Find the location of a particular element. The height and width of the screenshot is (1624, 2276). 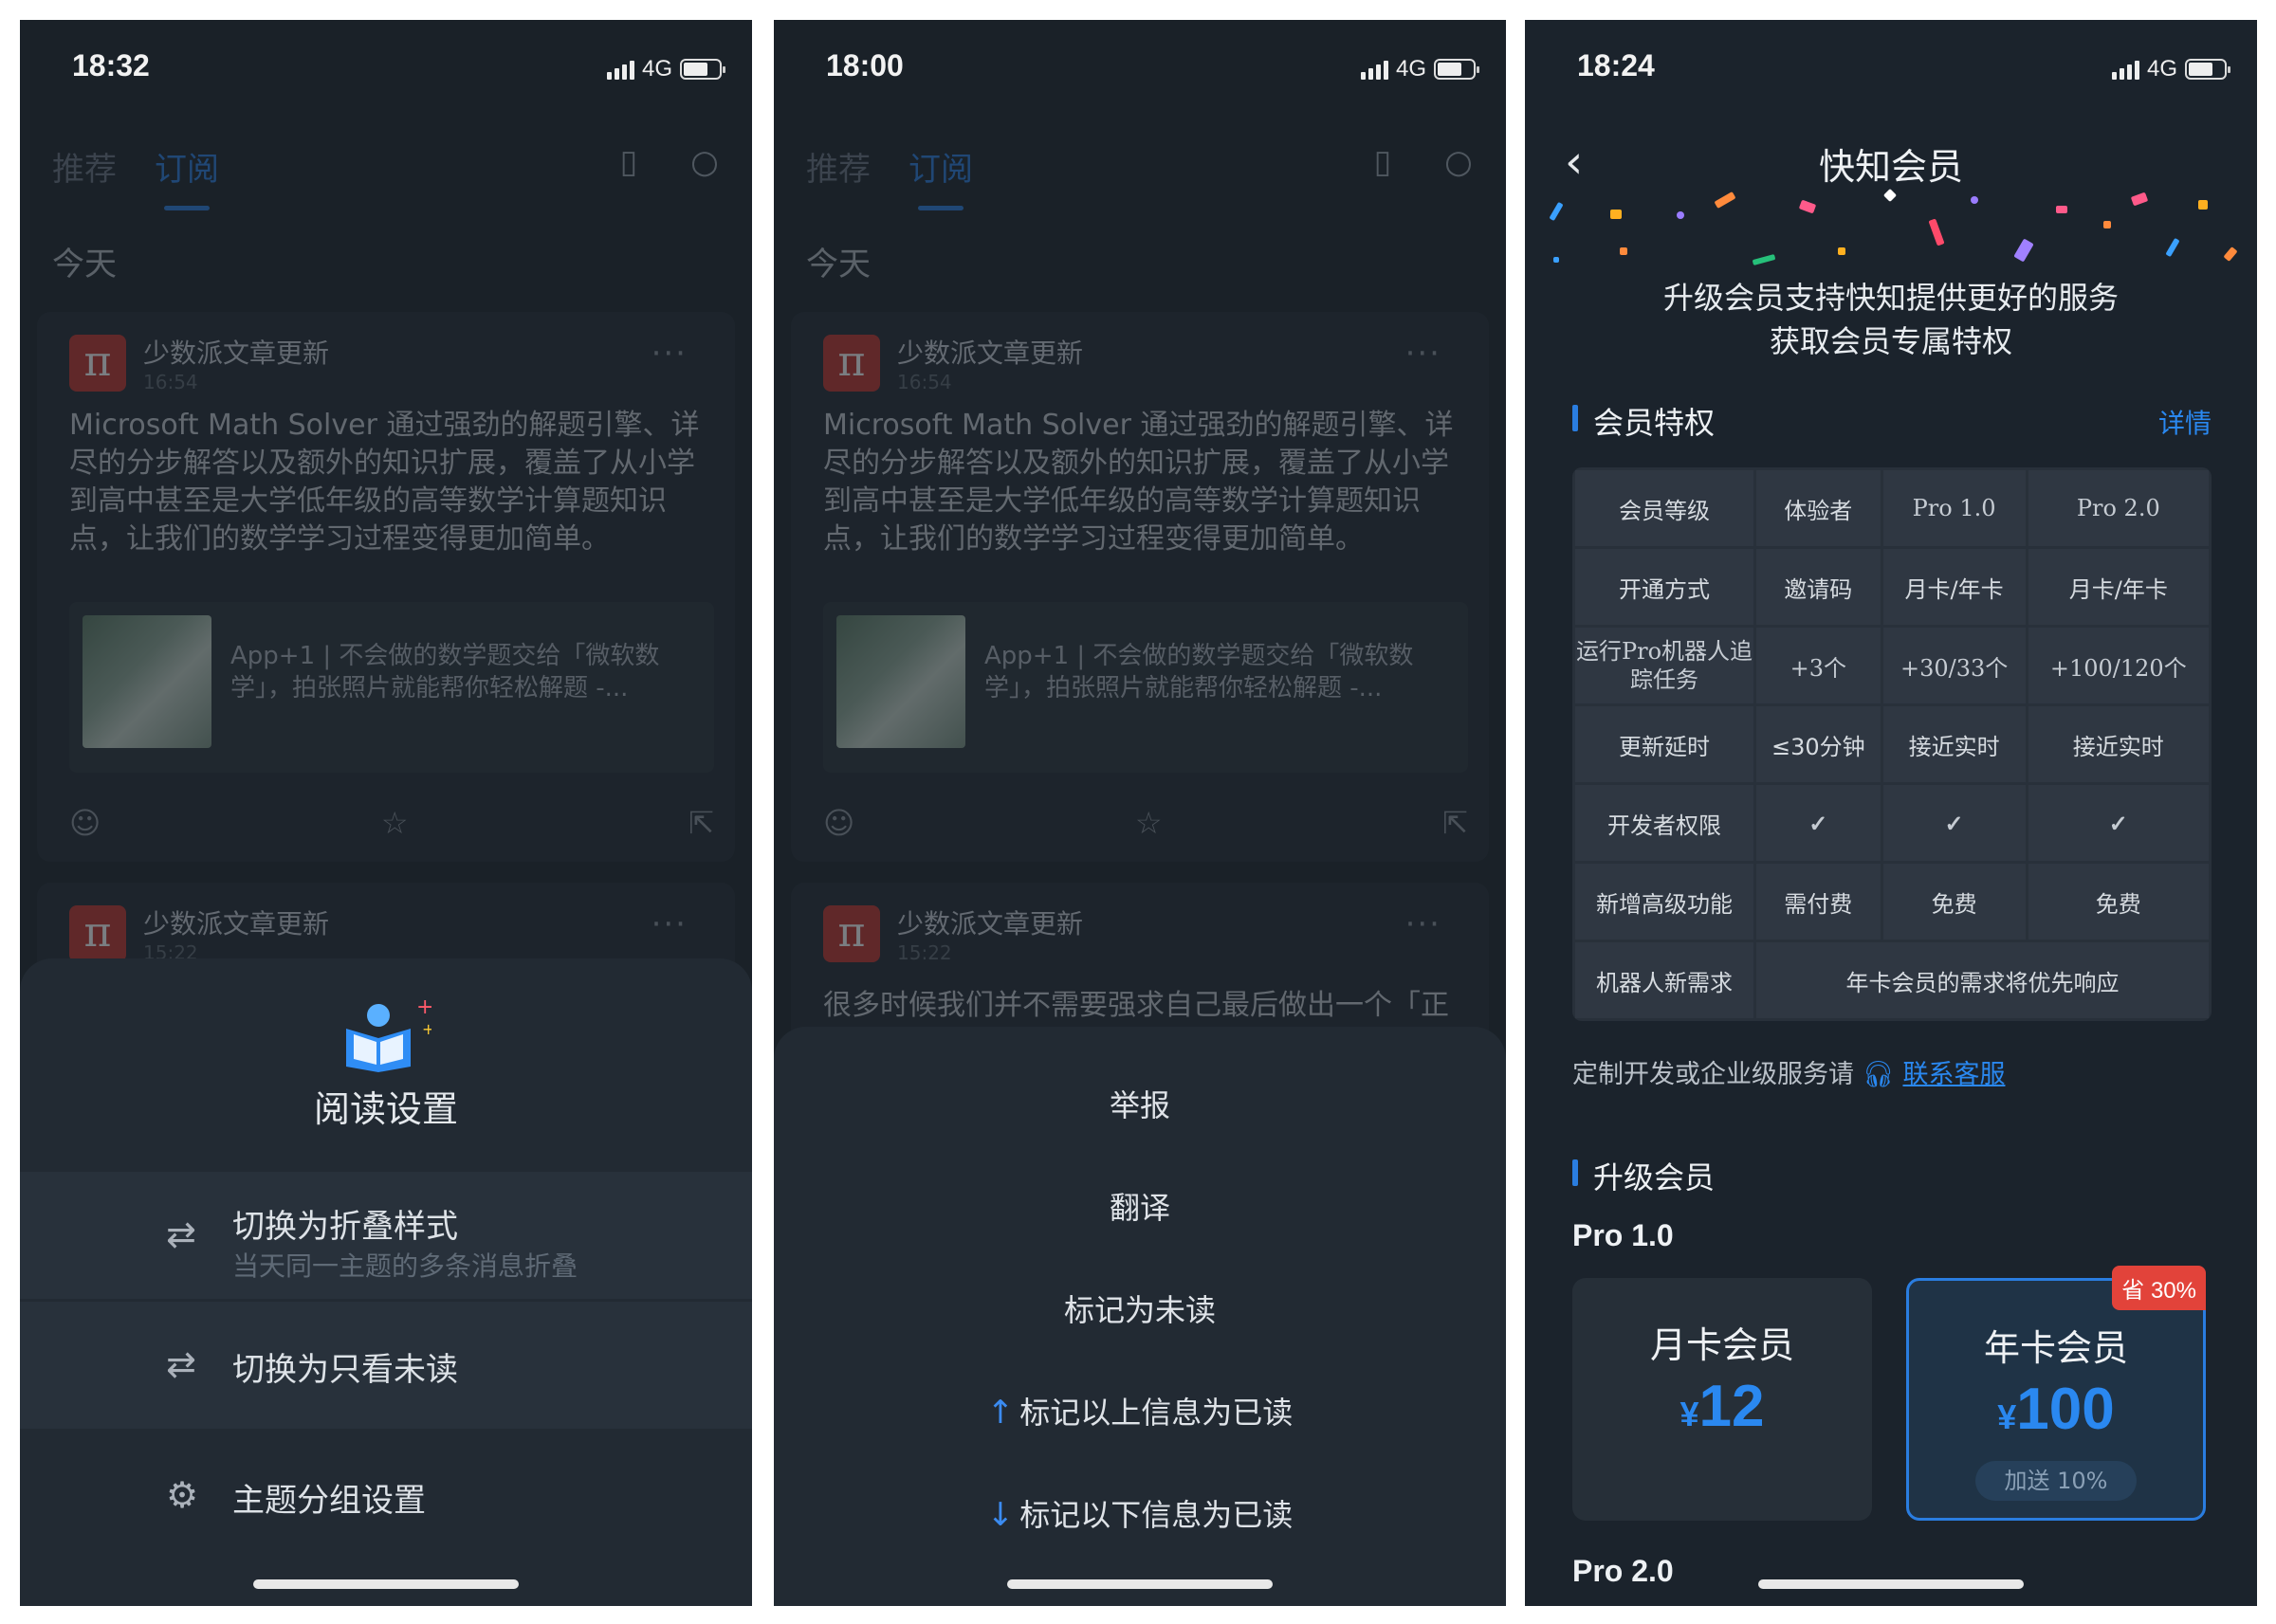

table-header: 会员等级 is located at coordinates (1664, 508).